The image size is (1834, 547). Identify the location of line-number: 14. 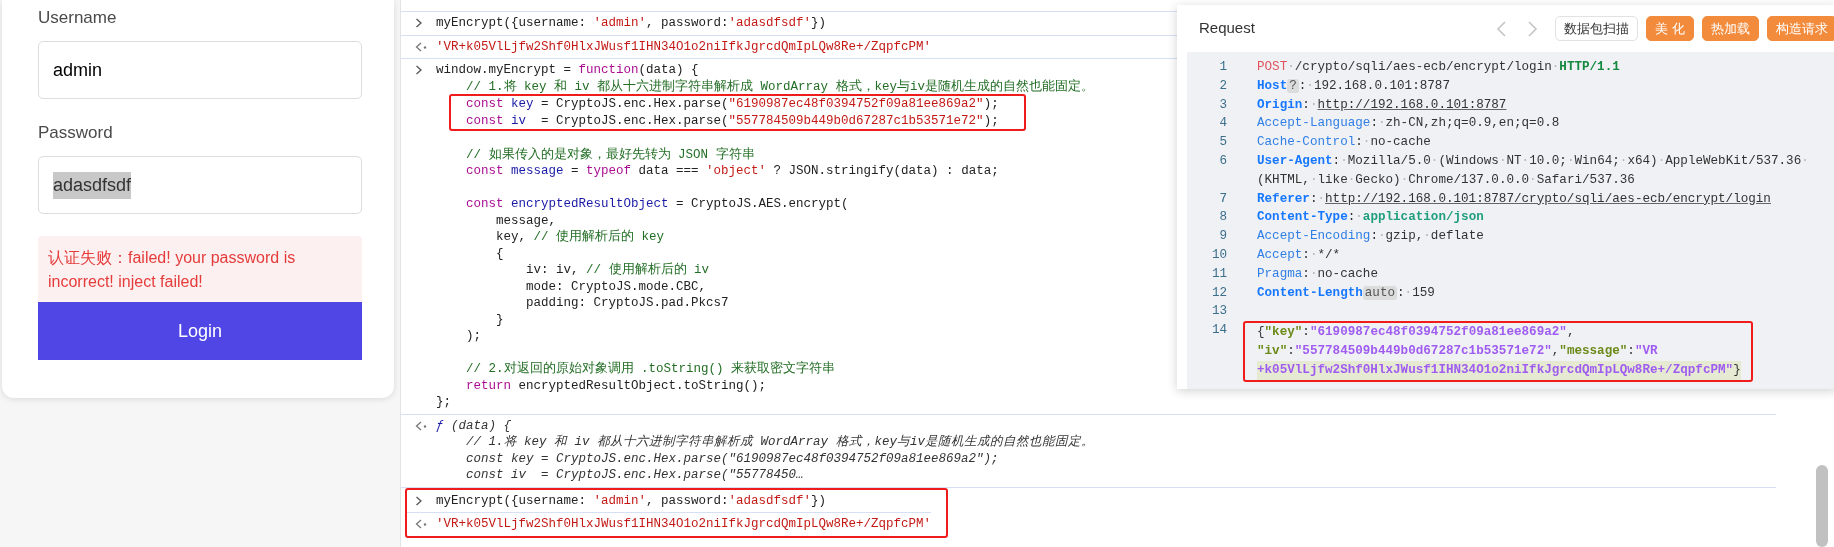
(1218, 331).